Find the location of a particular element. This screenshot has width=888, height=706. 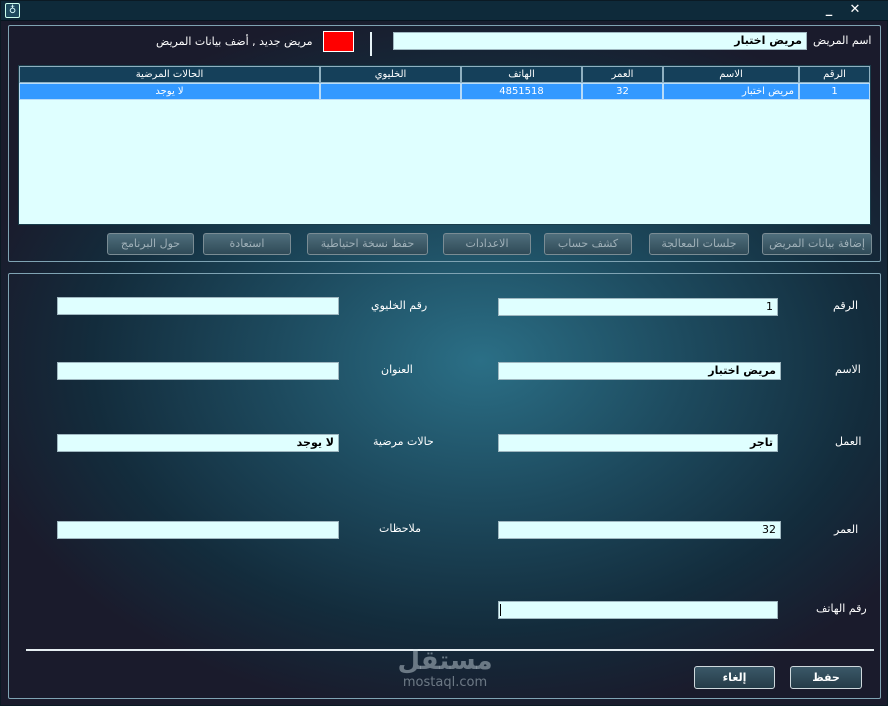

title-bar: ♁ _ ✕ is located at coordinates (444, 11).